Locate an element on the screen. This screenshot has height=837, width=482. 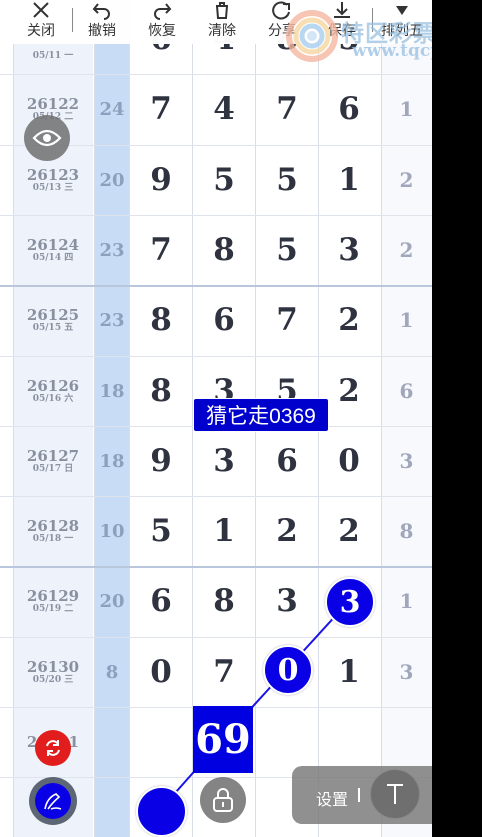
right-value-cell: 3 is located at coordinates (406, 461).